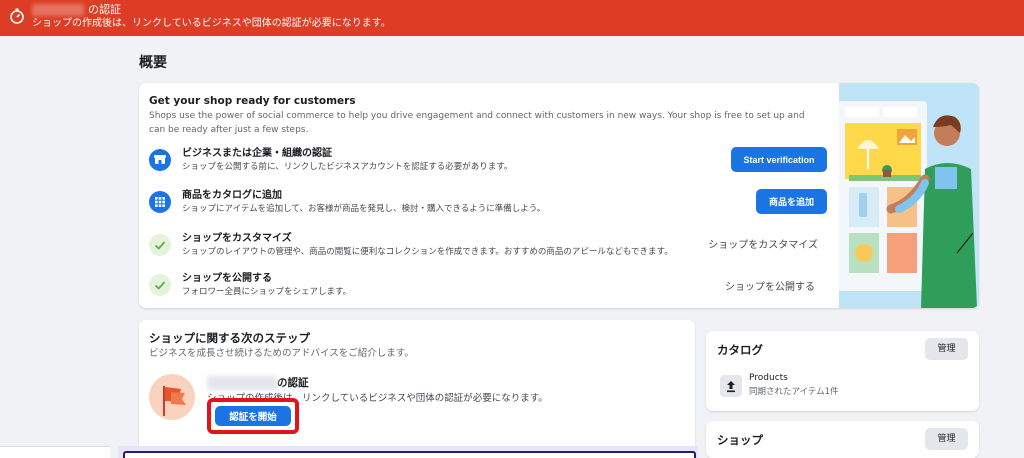 This screenshot has width=1024, height=458. What do you see at coordinates (252, 101) in the screenshot?
I see `setup-title: Get your shop ready for customers` at bounding box center [252, 101].